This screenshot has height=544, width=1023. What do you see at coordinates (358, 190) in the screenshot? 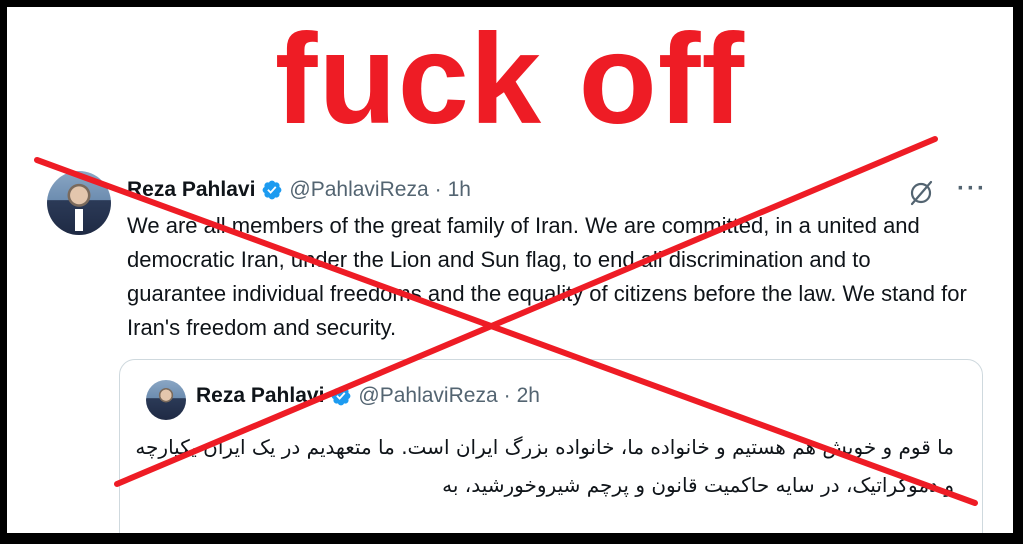
I see `author-handle: @PahlaviReza` at bounding box center [358, 190].